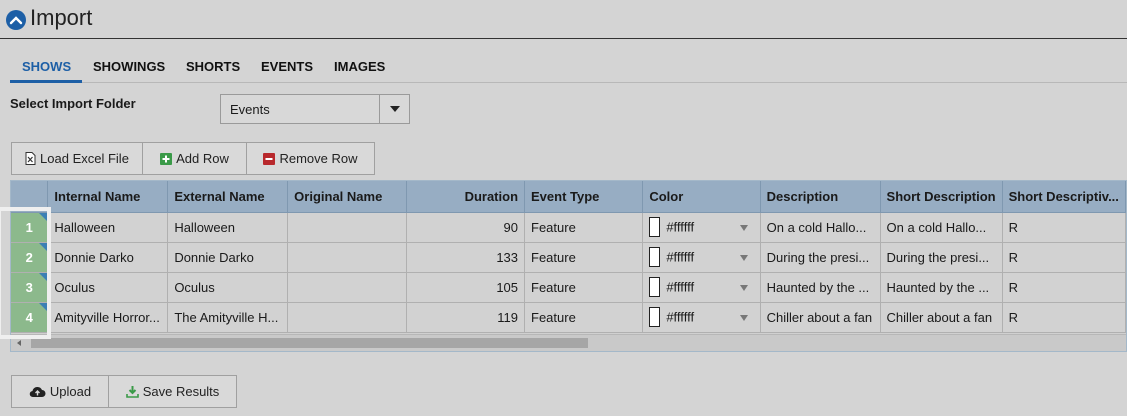 The image size is (1127, 416). I want to click on upload-label: Upload, so click(70, 391).